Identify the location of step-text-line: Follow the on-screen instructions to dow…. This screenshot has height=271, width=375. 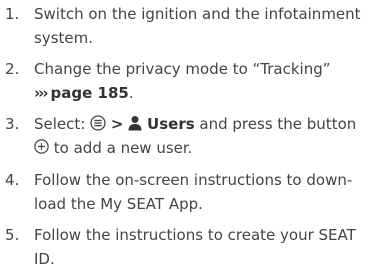
(193, 180).